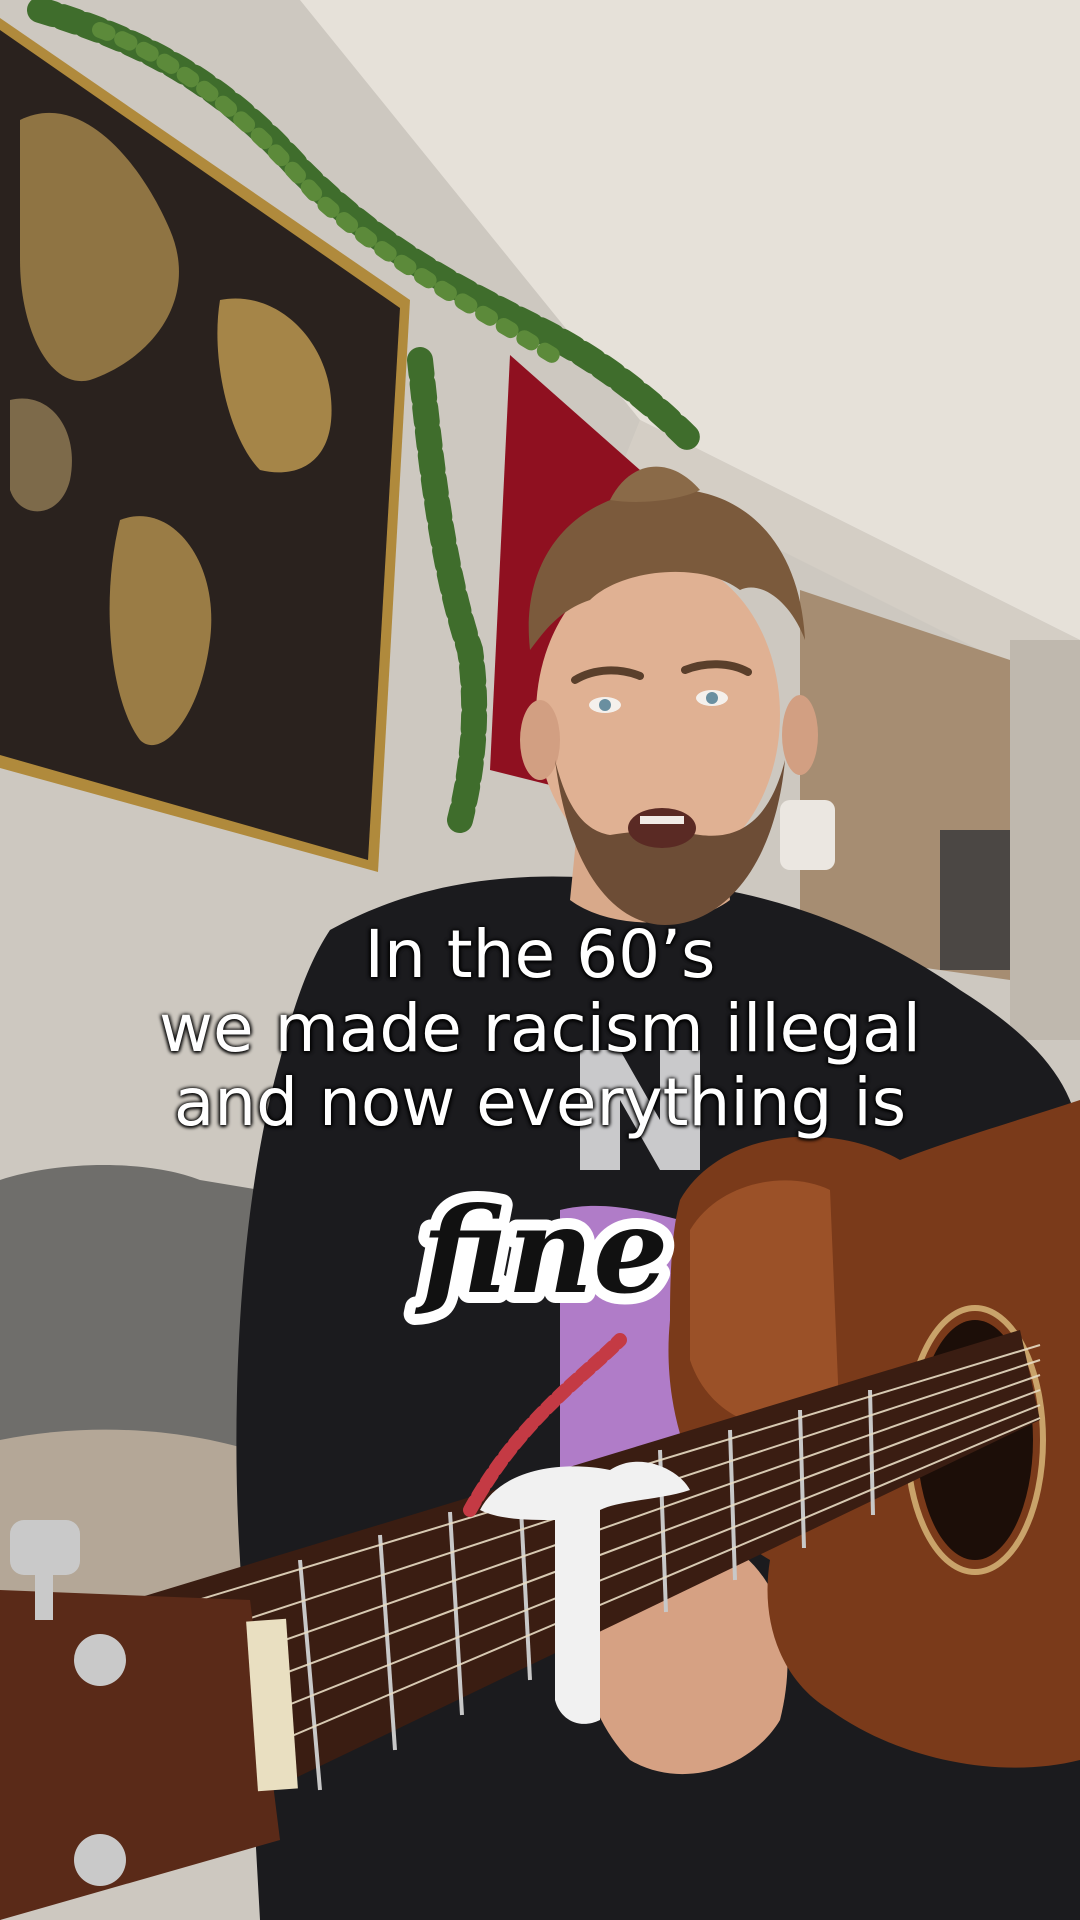 The width and height of the screenshot is (1080, 1920). Describe the element at coordinates (540, 740) in the screenshot. I see `ear-left` at that location.